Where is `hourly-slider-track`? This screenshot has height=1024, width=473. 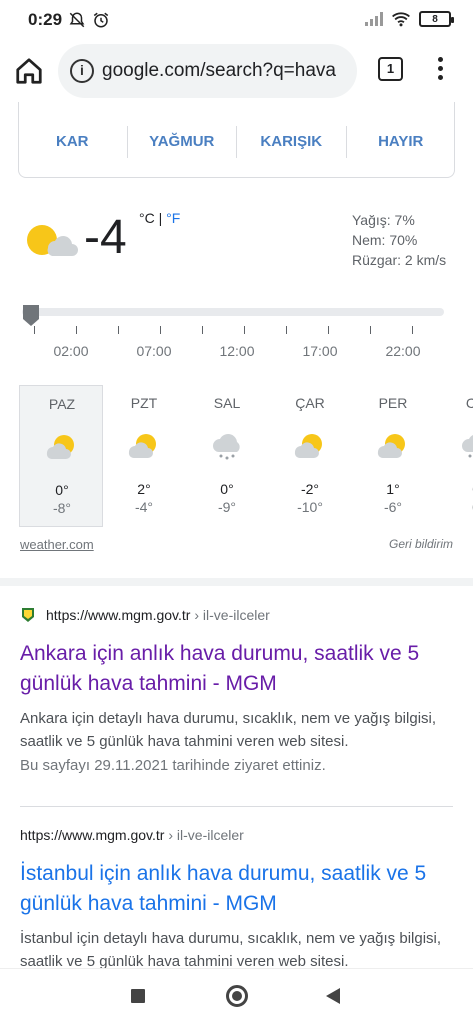 hourly-slider-track is located at coordinates (233, 312).